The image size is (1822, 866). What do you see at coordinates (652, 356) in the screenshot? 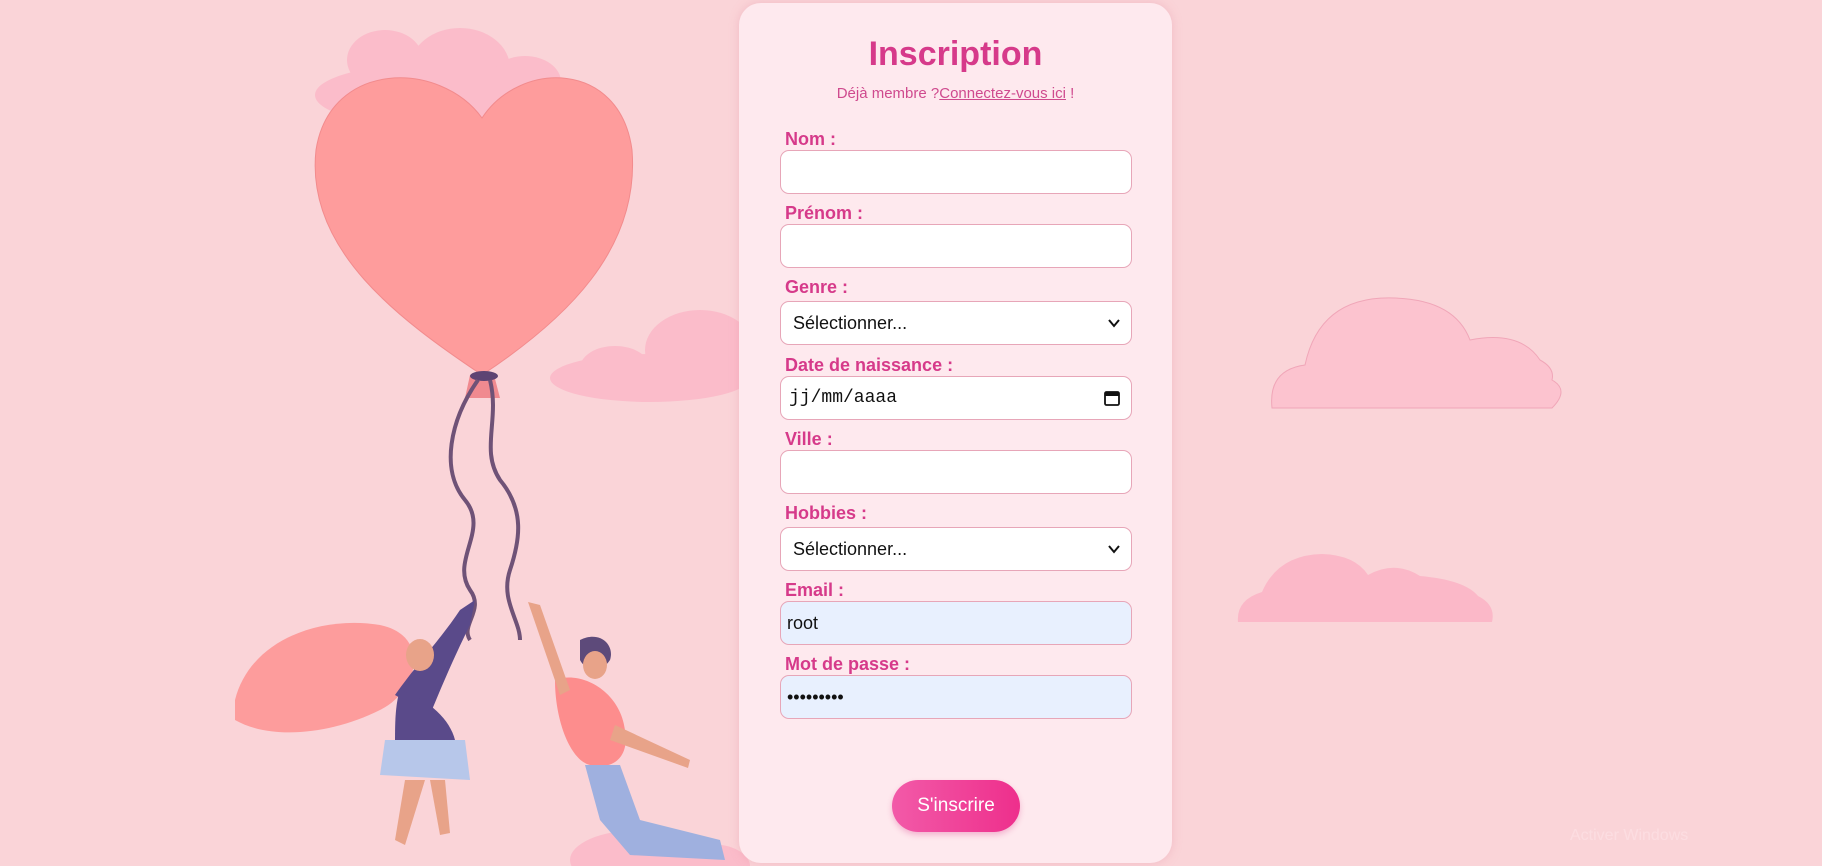
I see `cloud-mid-left` at bounding box center [652, 356].